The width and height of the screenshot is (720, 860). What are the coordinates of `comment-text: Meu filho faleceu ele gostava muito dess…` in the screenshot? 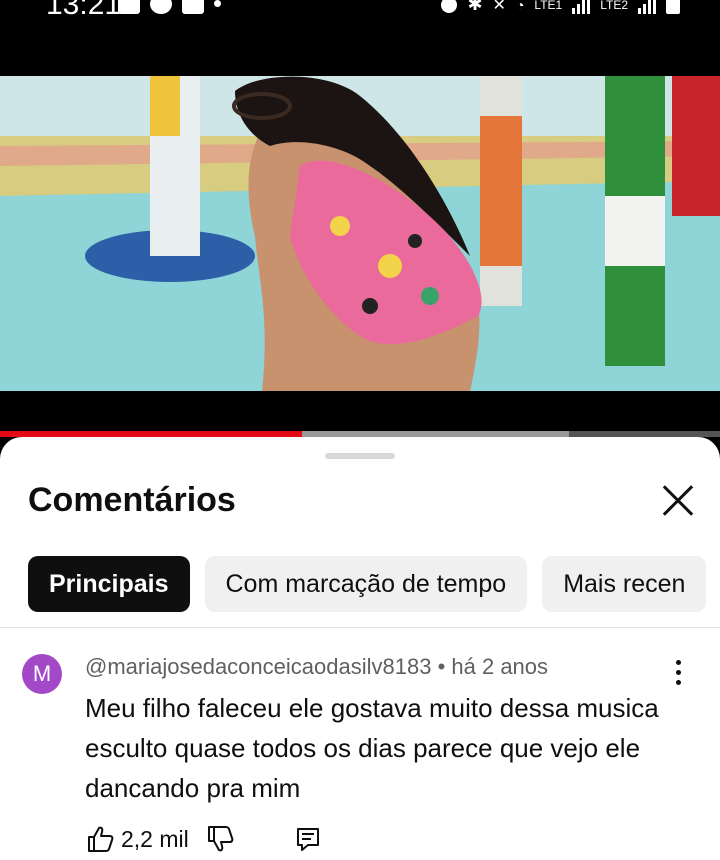 It's located at (372, 748).